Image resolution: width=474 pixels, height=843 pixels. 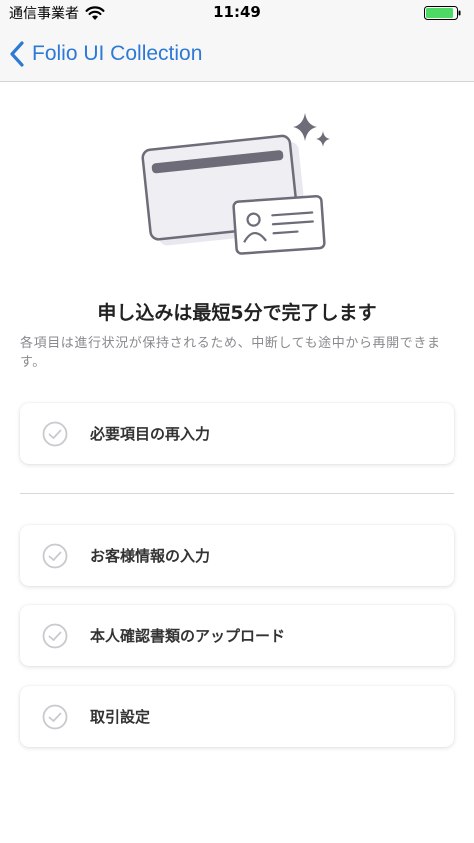 What do you see at coordinates (237, 313) in the screenshot?
I see `page-headline: 申し込みは最短5分で完了します` at bounding box center [237, 313].